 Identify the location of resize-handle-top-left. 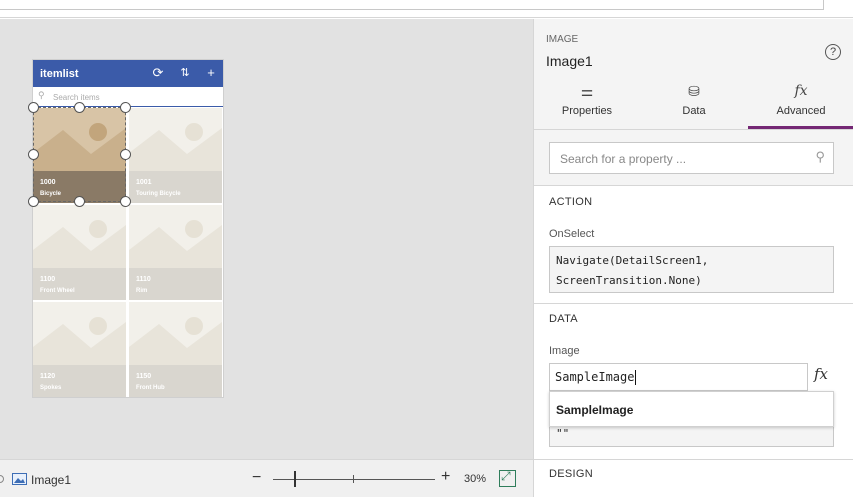
(33, 107).